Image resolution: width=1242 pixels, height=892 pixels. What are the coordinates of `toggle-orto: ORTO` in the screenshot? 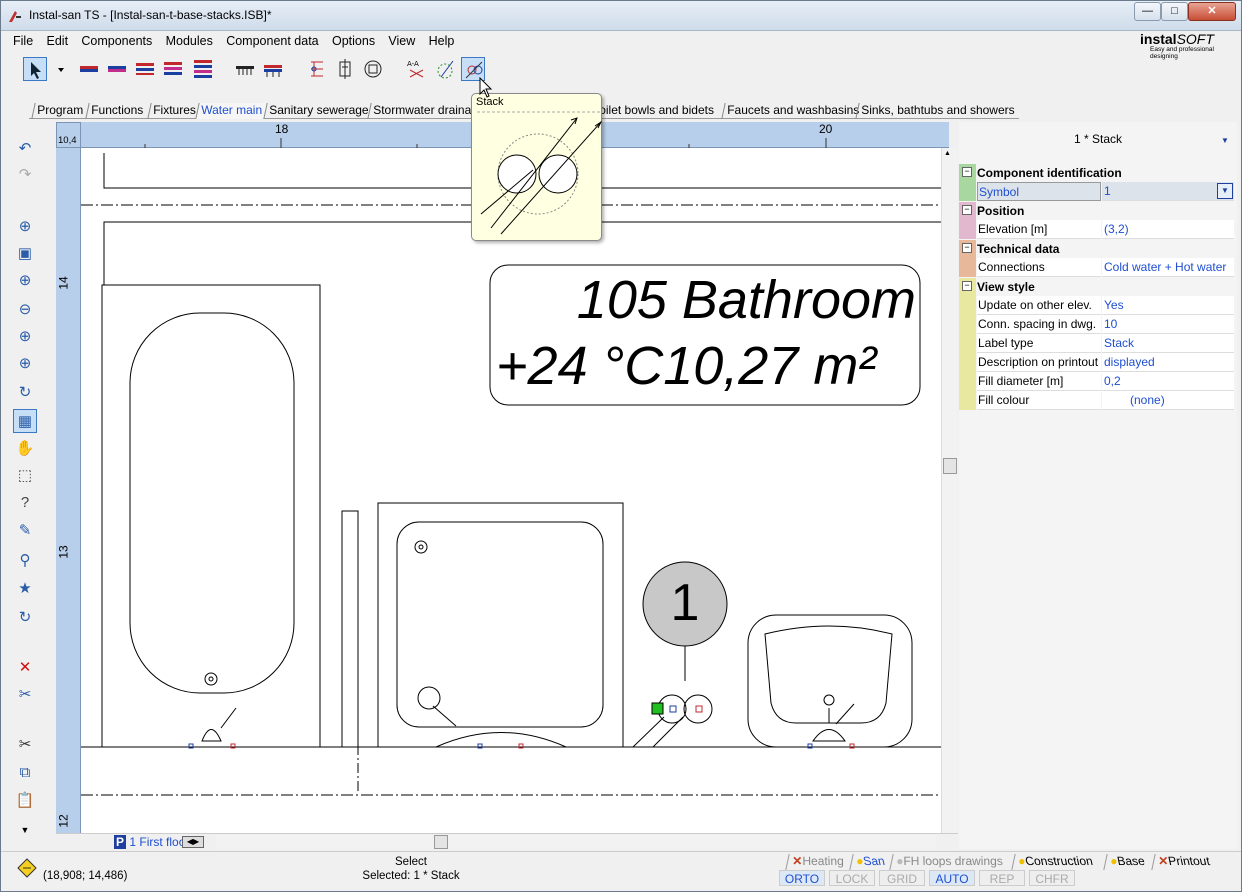 It's located at (802, 878).